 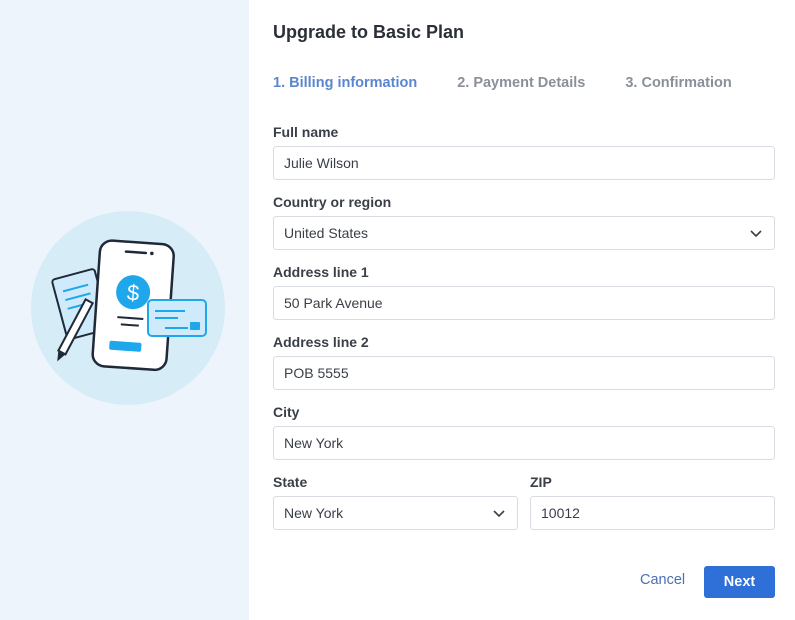 What do you see at coordinates (177, 318) in the screenshot?
I see `credit-card-icon` at bounding box center [177, 318].